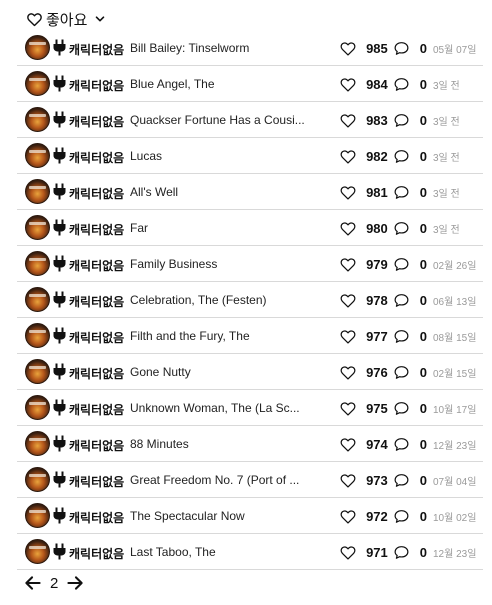 This screenshot has width=492, height=605. Describe the element at coordinates (377, 48) in the screenshot. I see `like-count: 985` at that location.